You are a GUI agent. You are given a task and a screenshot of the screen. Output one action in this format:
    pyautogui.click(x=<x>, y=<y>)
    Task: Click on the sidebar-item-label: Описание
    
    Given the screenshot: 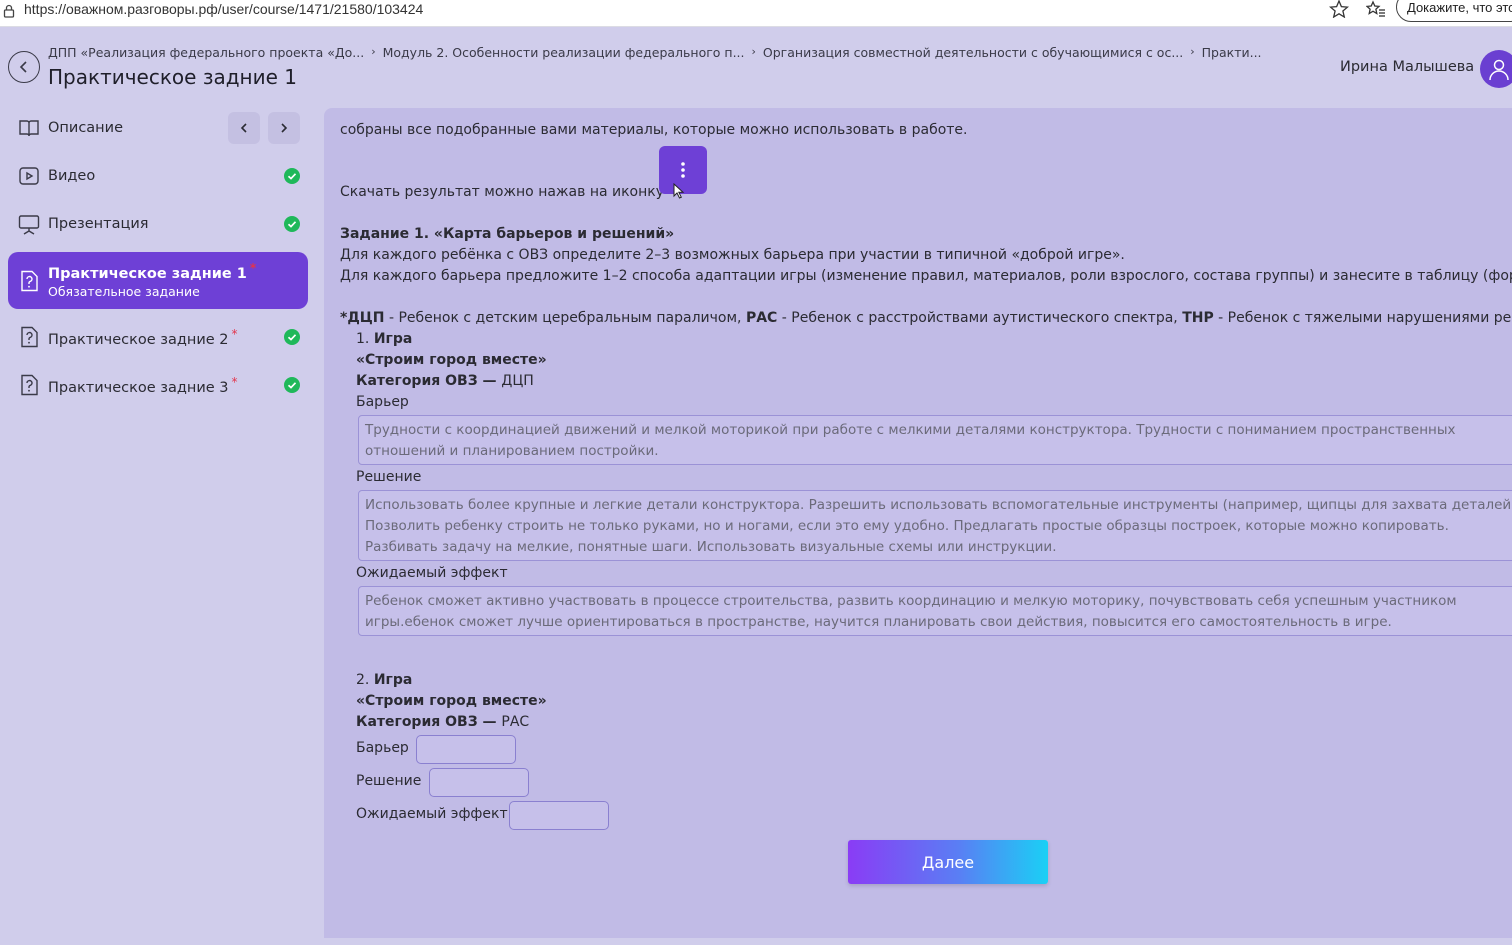 What is the action you would take?
    pyautogui.click(x=85, y=128)
    